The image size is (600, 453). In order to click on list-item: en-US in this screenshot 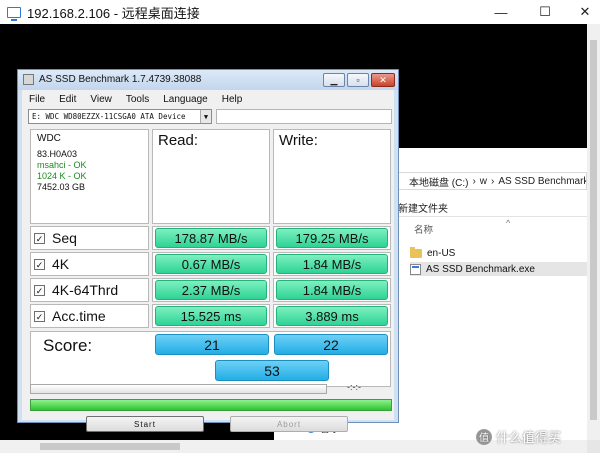, I will do `click(432, 253)`.